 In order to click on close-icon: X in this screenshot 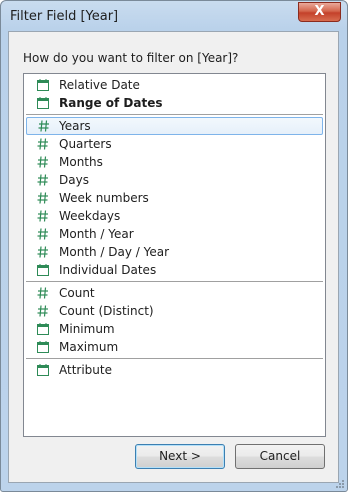, I will do `click(319, 11)`.